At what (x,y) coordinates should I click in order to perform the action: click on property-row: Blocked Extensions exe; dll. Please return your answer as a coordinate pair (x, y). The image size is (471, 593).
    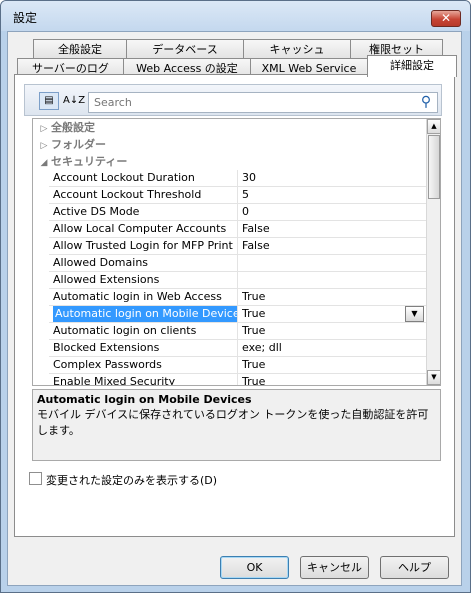
    Looking at the image, I should click on (237, 348).